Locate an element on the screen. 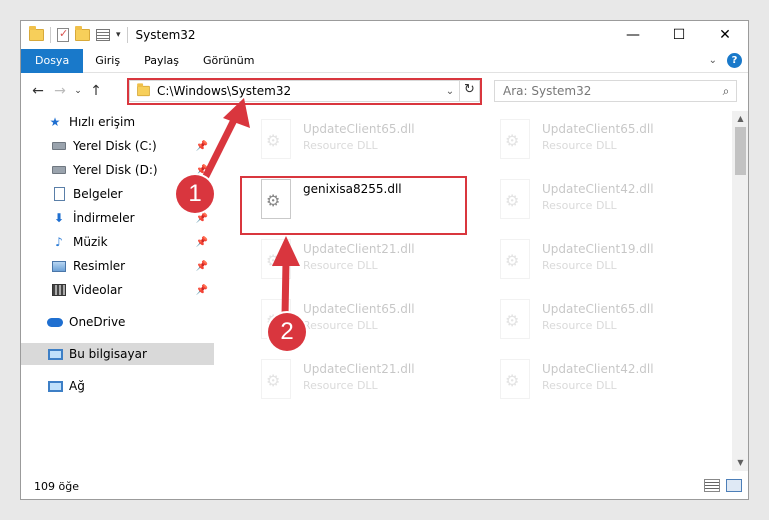  maximize-button: ☐ is located at coordinates (679, 35).